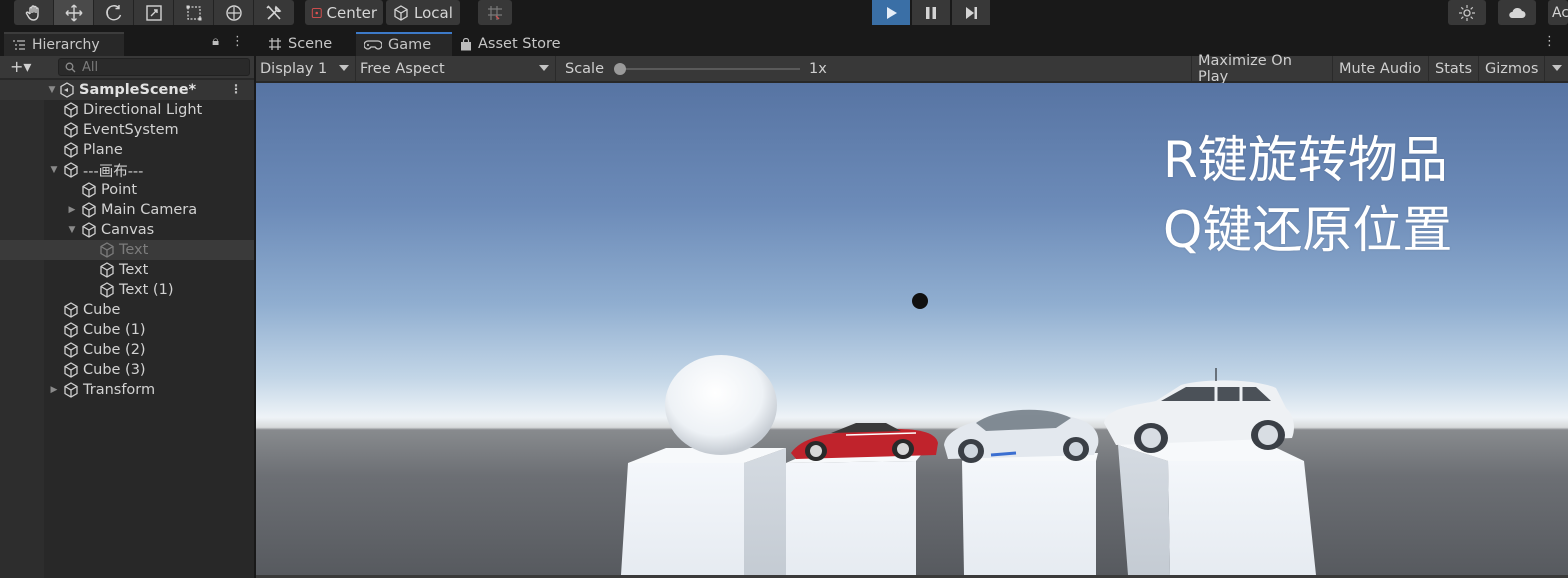 The width and height of the screenshot is (1568, 578). What do you see at coordinates (1380, 68) in the screenshot?
I see `mute-audio-button: Mute Audio` at bounding box center [1380, 68].